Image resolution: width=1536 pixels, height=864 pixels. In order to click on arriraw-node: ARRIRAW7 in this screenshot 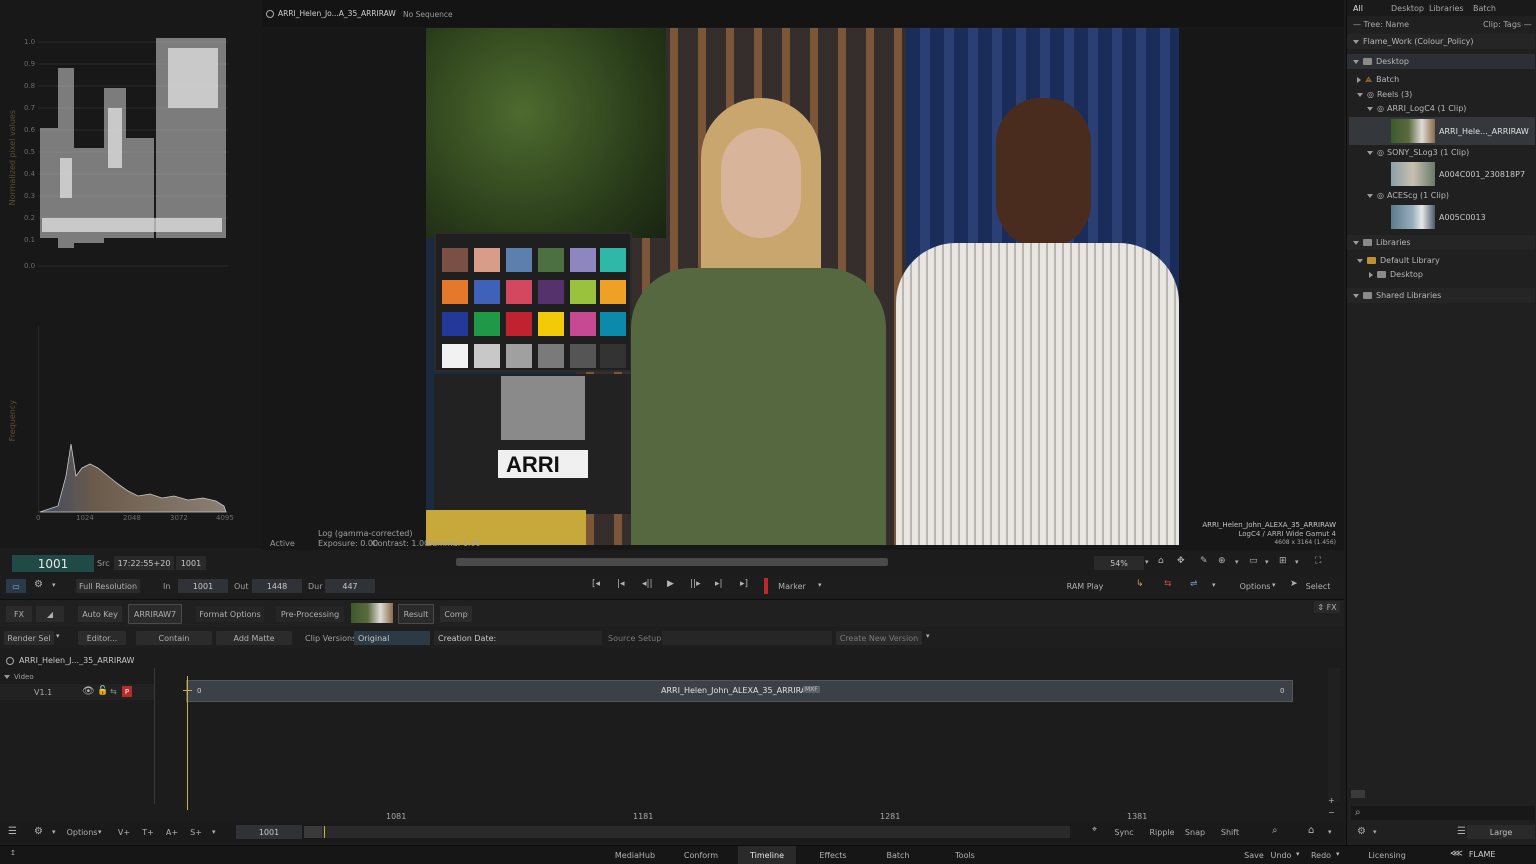, I will do `click(155, 614)`.